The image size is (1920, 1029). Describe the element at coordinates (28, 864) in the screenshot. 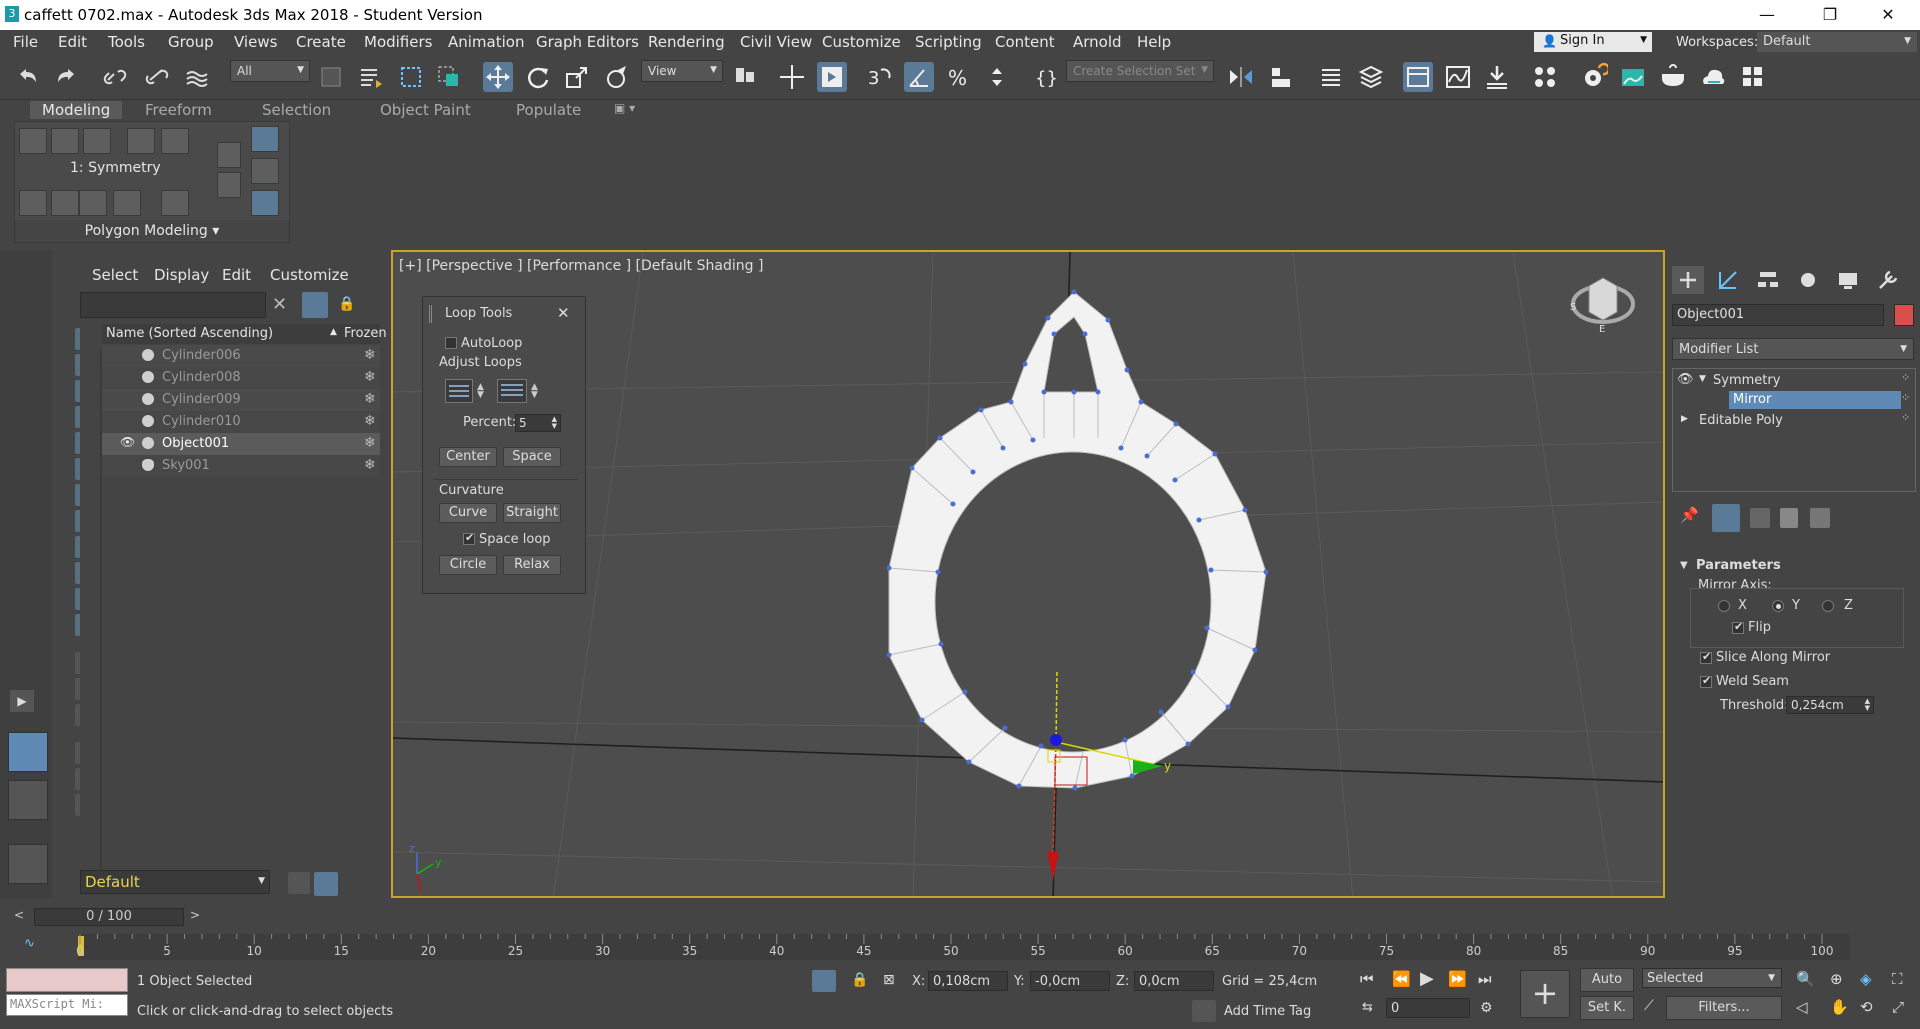

I see `layout-four-icon` at that location.